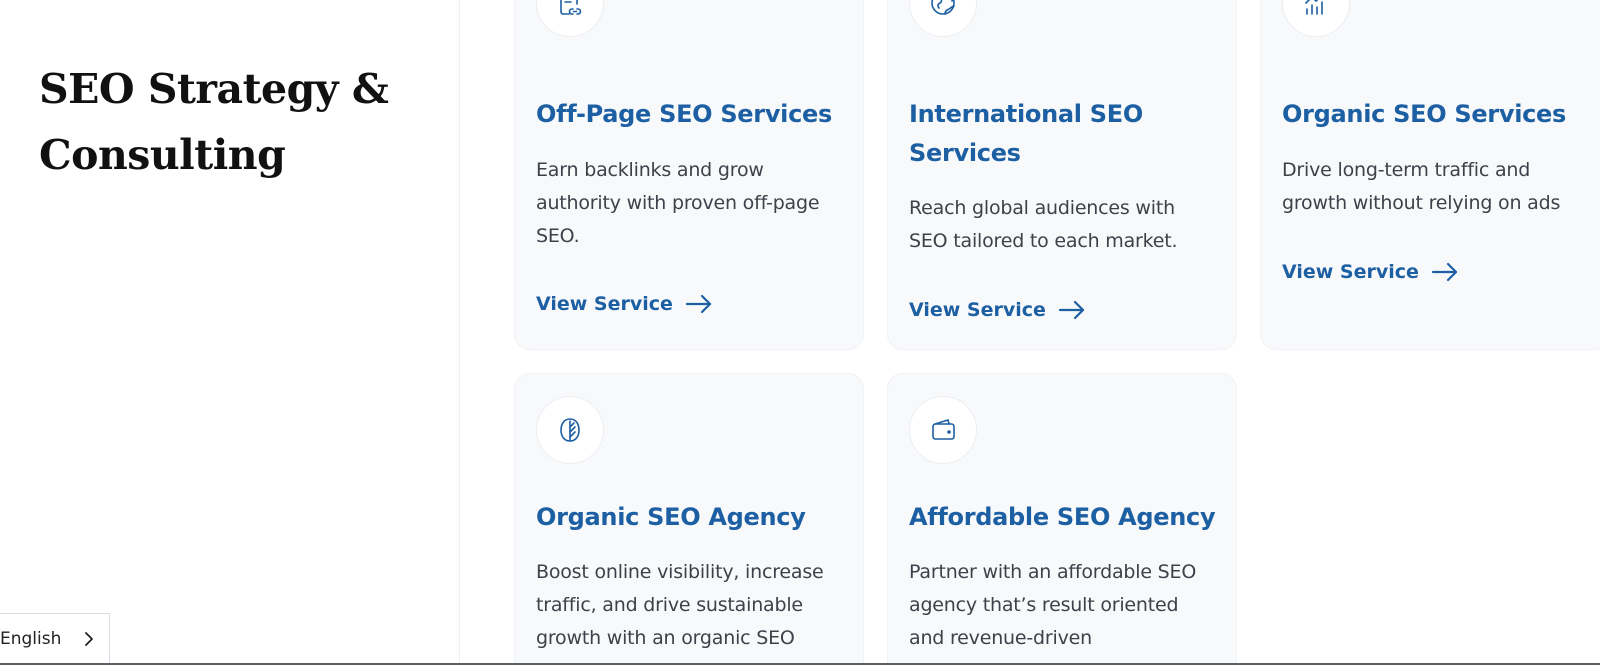  Describe the element at coordinates (684, 114) in the screenshot. I see `service-card-title-text: Off-Page SEO Services` at that location.